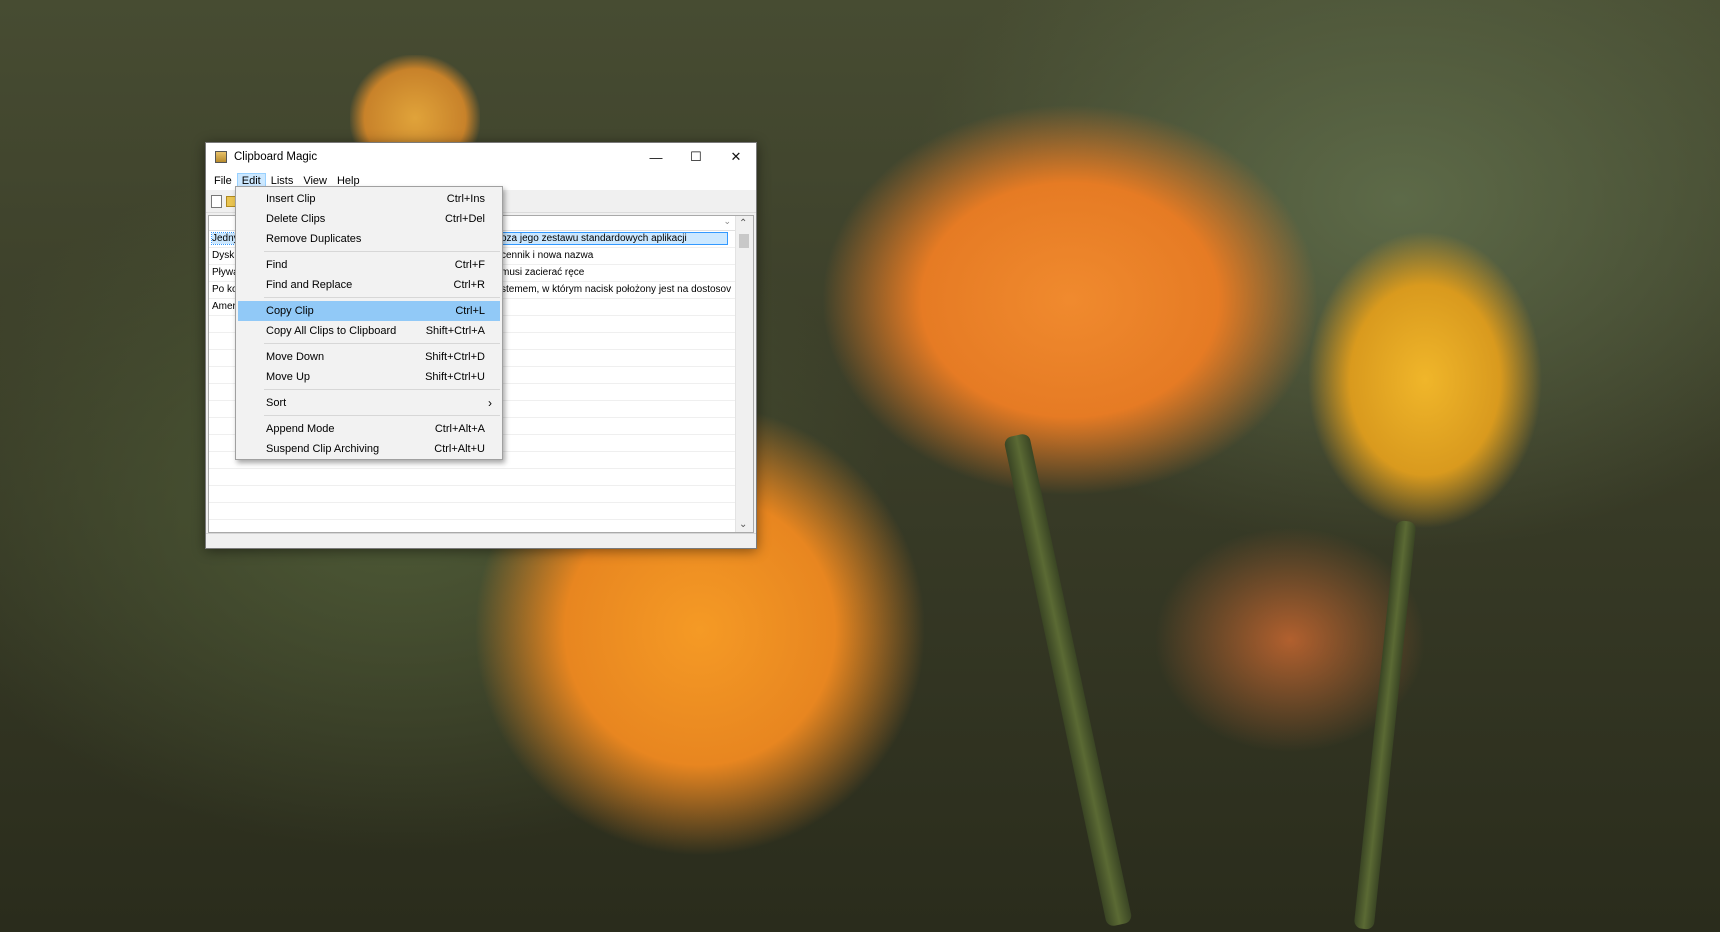 This screenshot has width=1720, height=932. What do you see at coordinates (369, 199) in the screenshot?
I see `menu-item-insert-clip: Insert Clip Ctrl+Ins` at bounding box center [369, 199].